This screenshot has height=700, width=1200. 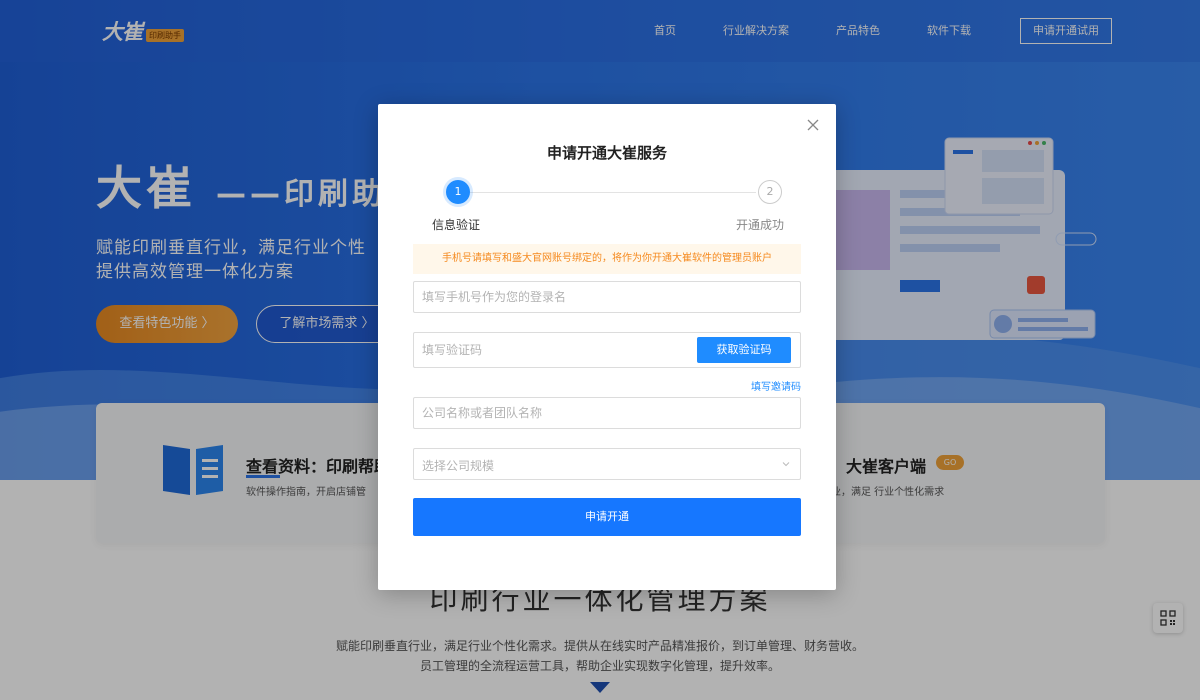 I want to click on invite-code-link: 填写邀请码, so click(x=776, y=385).